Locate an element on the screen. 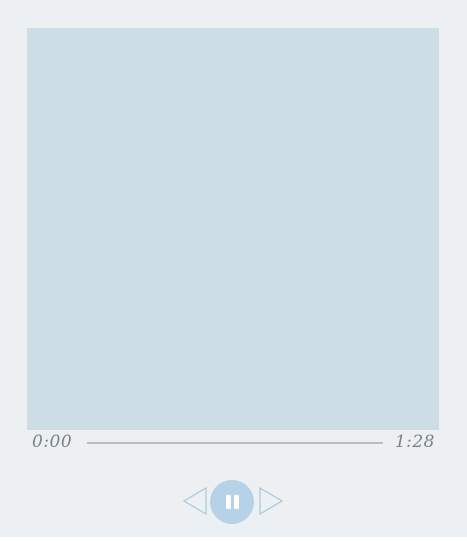  pause-bar-left is located at coordinates (228, 502).